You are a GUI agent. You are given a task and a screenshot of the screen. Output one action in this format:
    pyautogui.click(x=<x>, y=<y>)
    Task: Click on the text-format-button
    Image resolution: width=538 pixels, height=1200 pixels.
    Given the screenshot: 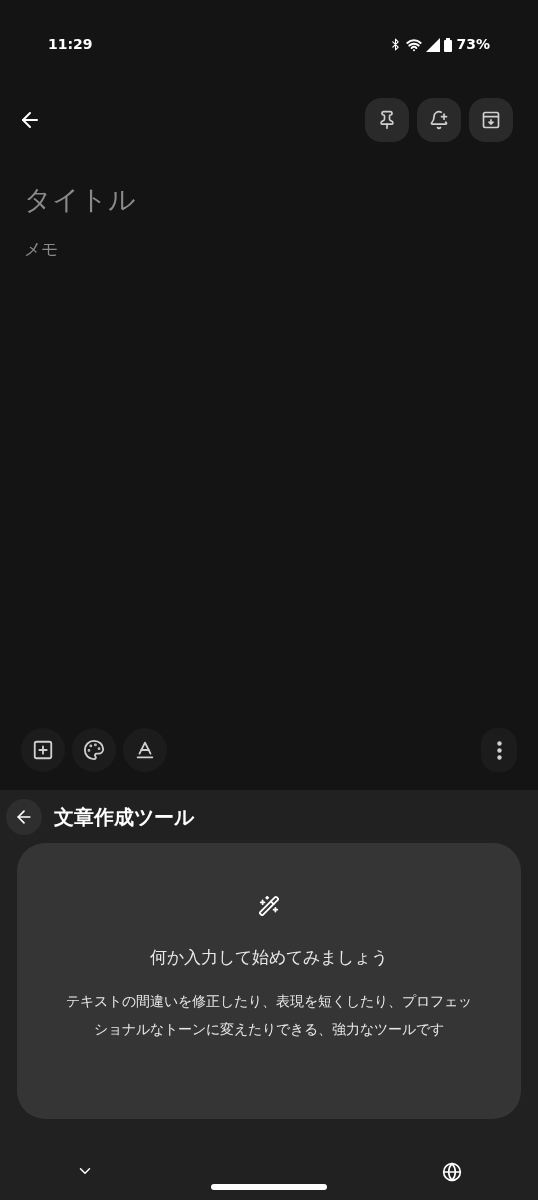 What is the action you would take?
    pyautogui.click(x=145, y=750)
    